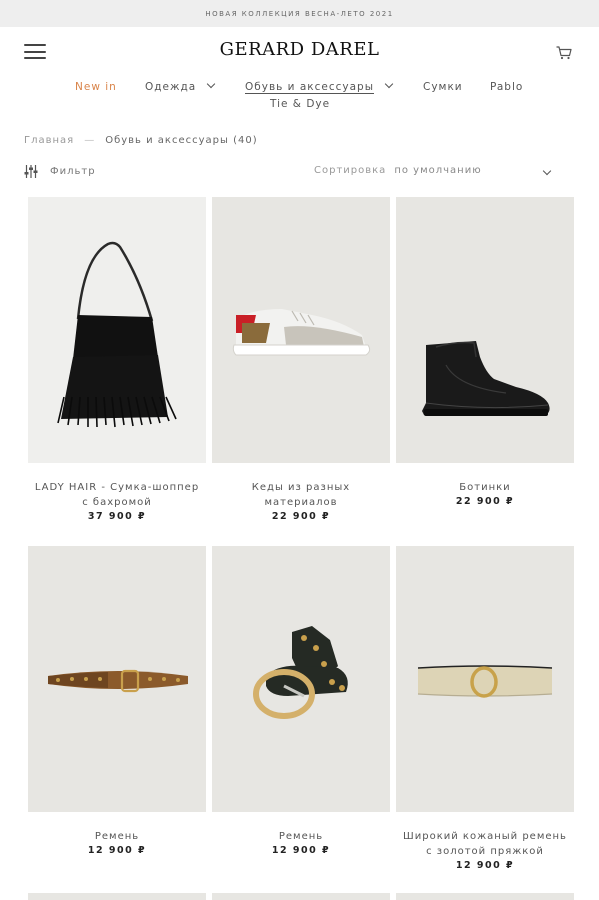  I want to click on promo-text: НОВАЯ КОЛЛЕКЦИЯ ВЕСНА-ЛЕТО 2021, so click(299, 13).